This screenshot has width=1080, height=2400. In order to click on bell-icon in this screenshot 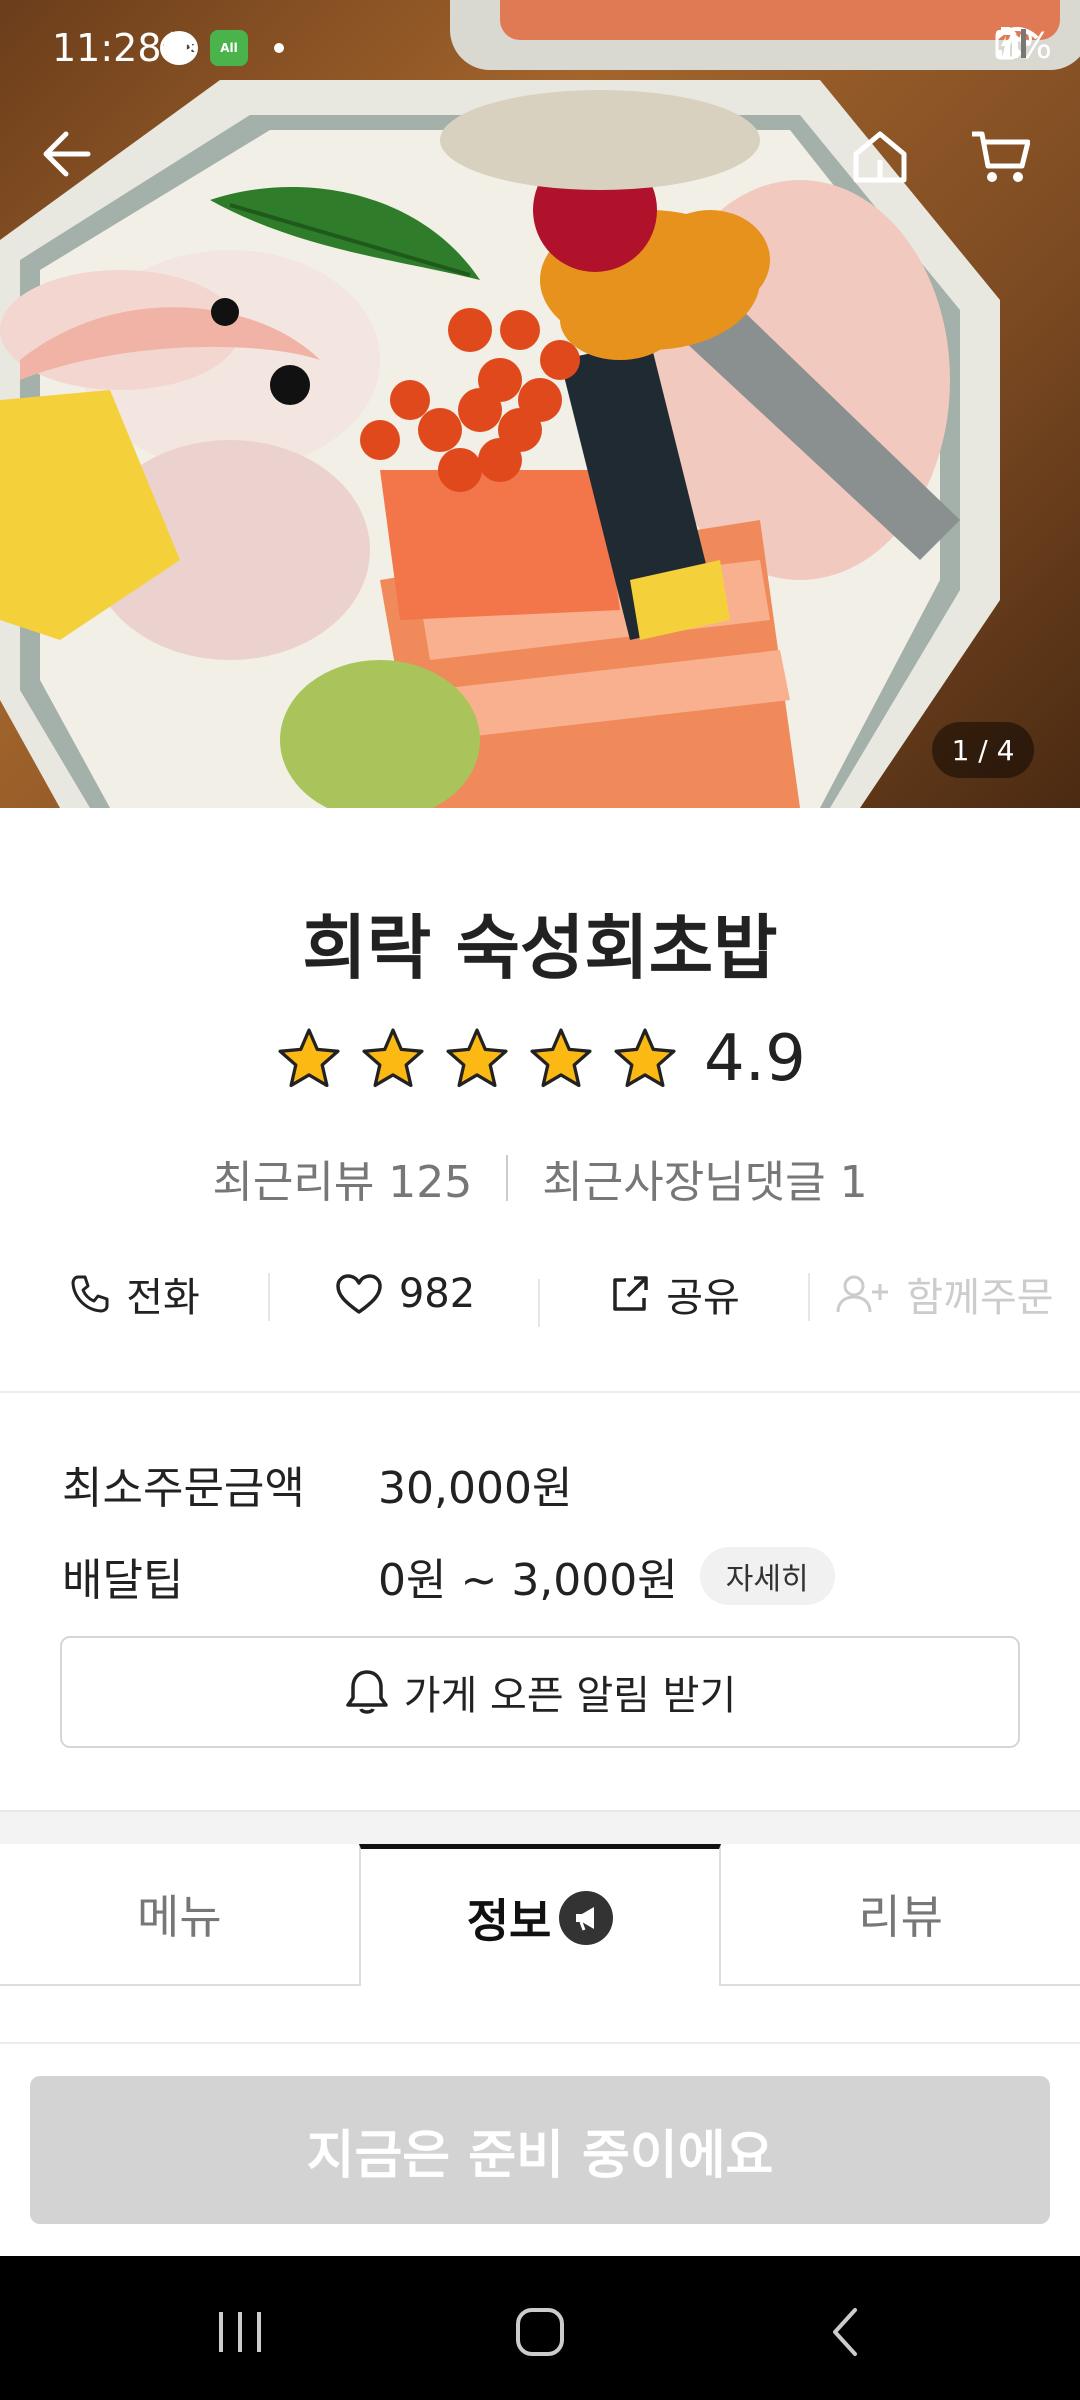, I will do `click(366, 1692)`.